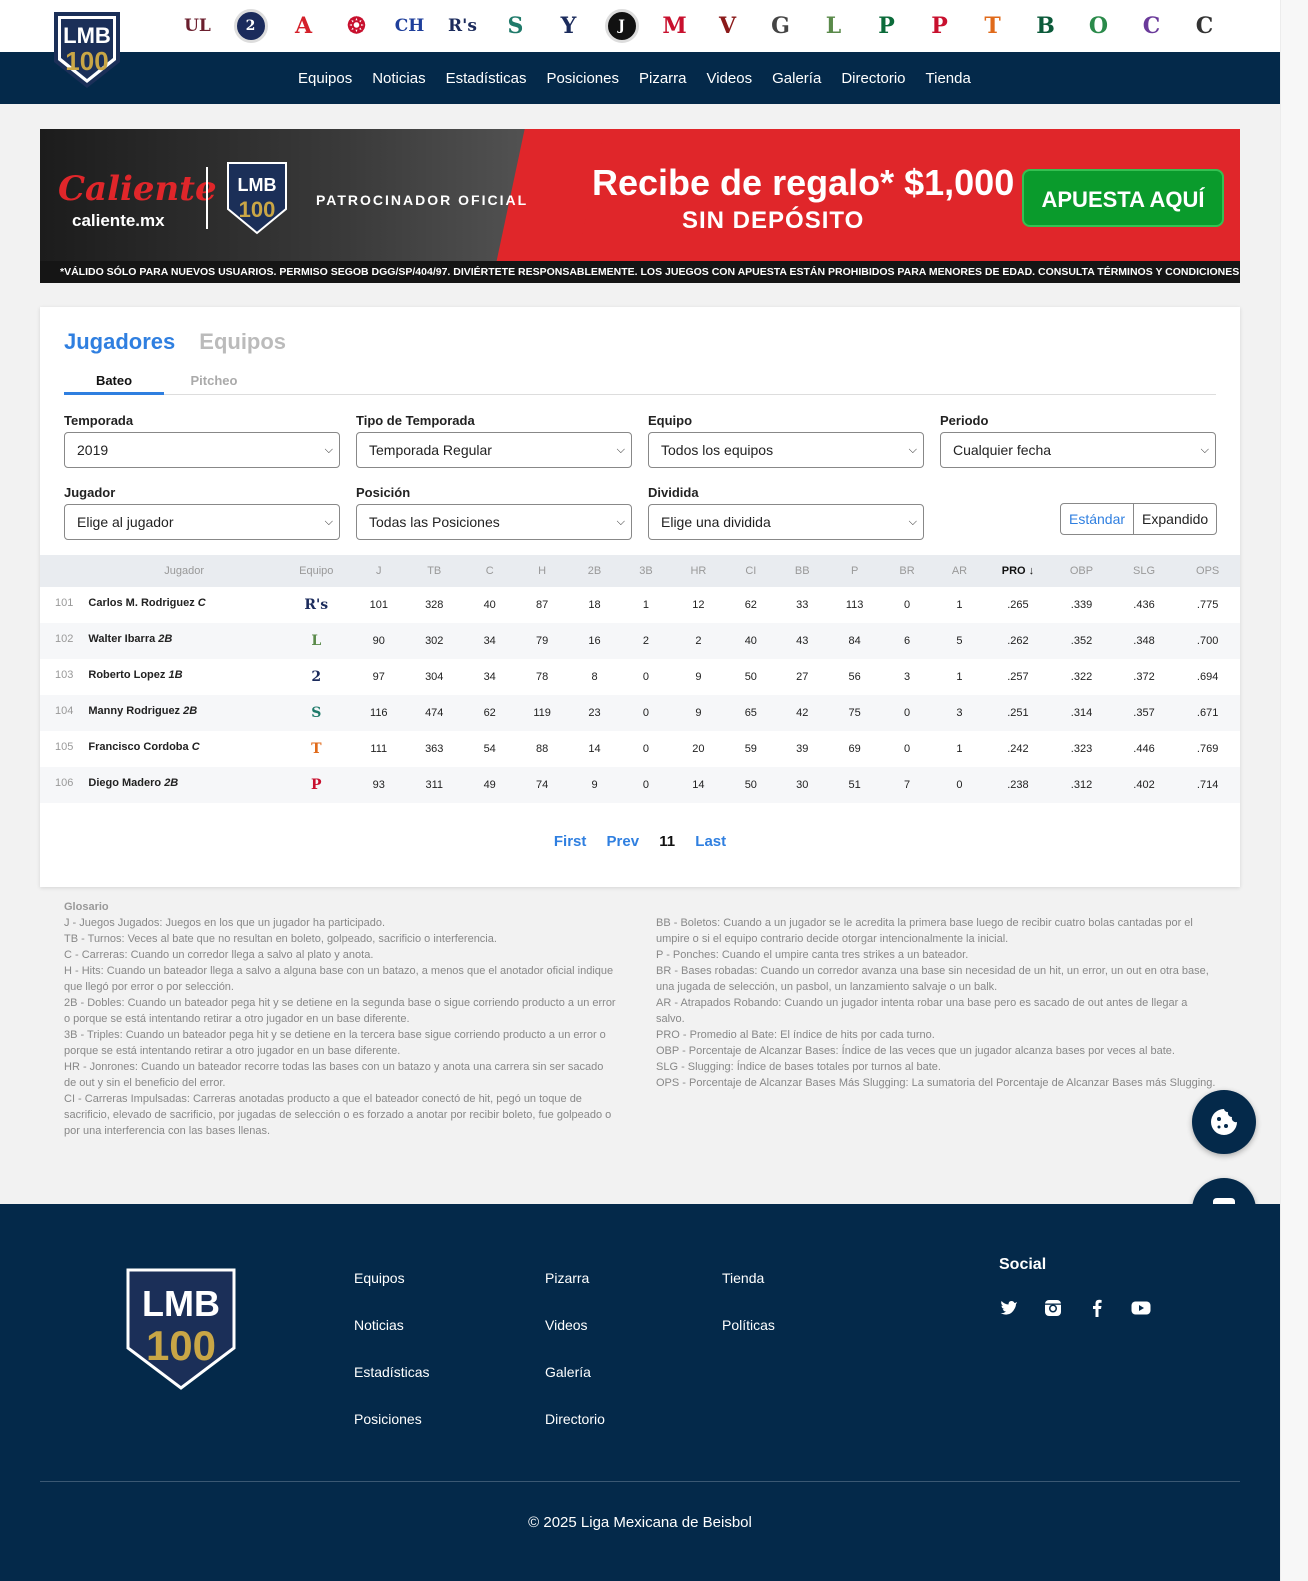 This screenshot has height=1581, width=1308. I want to click on tab-equipos: Equipos, so click(242, 342).